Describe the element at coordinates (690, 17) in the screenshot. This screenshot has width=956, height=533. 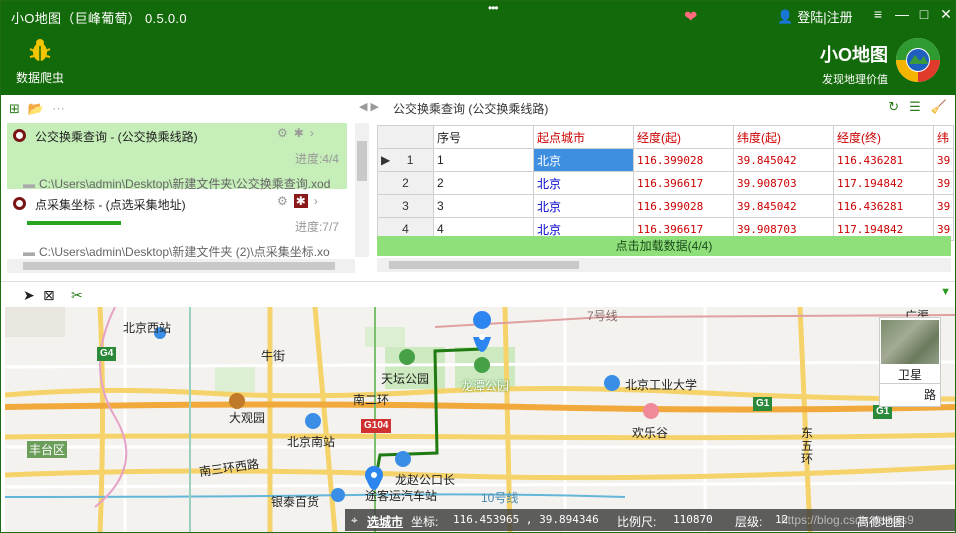
I see `heart-icon: ❤` at that location.